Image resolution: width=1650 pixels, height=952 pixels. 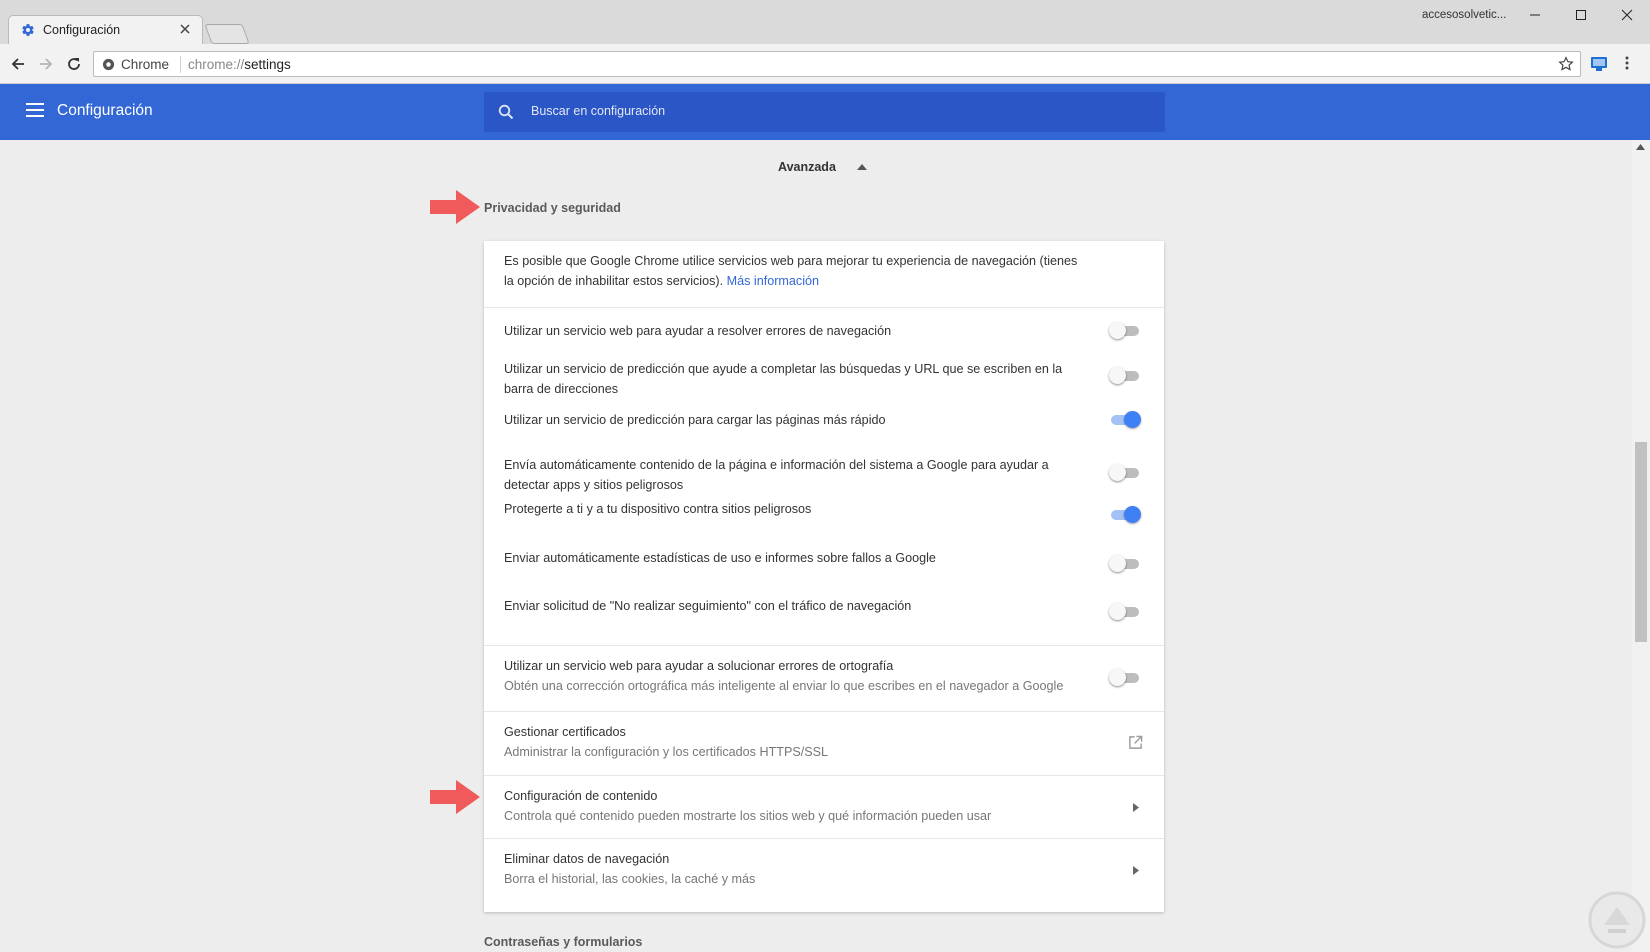 I want to click on toggle-navigation-errors, so click(x=1124, y=330).